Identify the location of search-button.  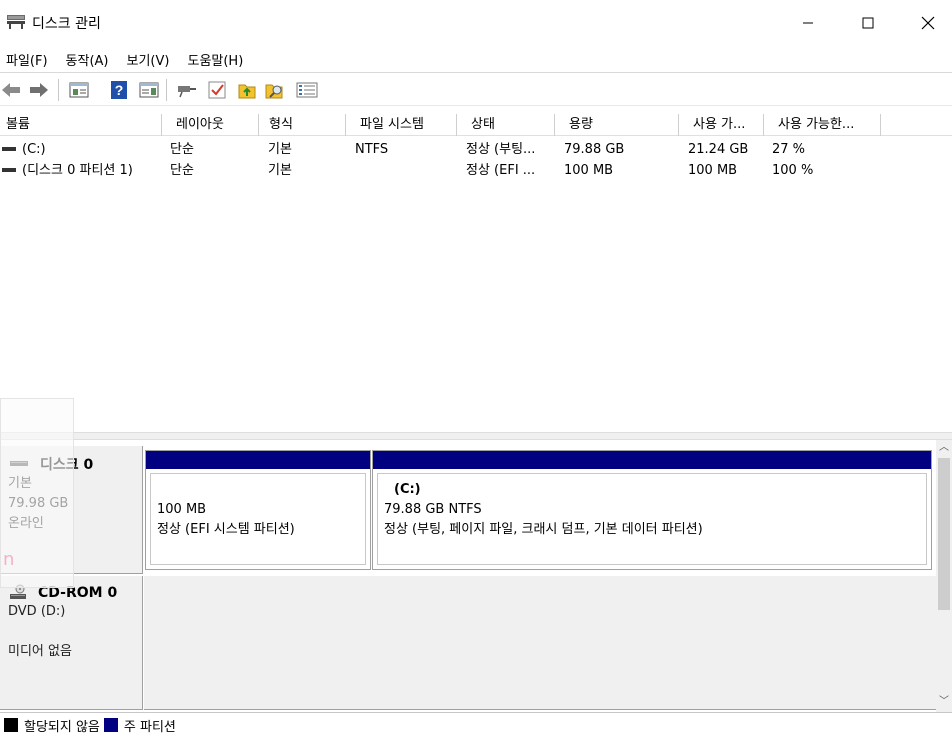
(275, 90).